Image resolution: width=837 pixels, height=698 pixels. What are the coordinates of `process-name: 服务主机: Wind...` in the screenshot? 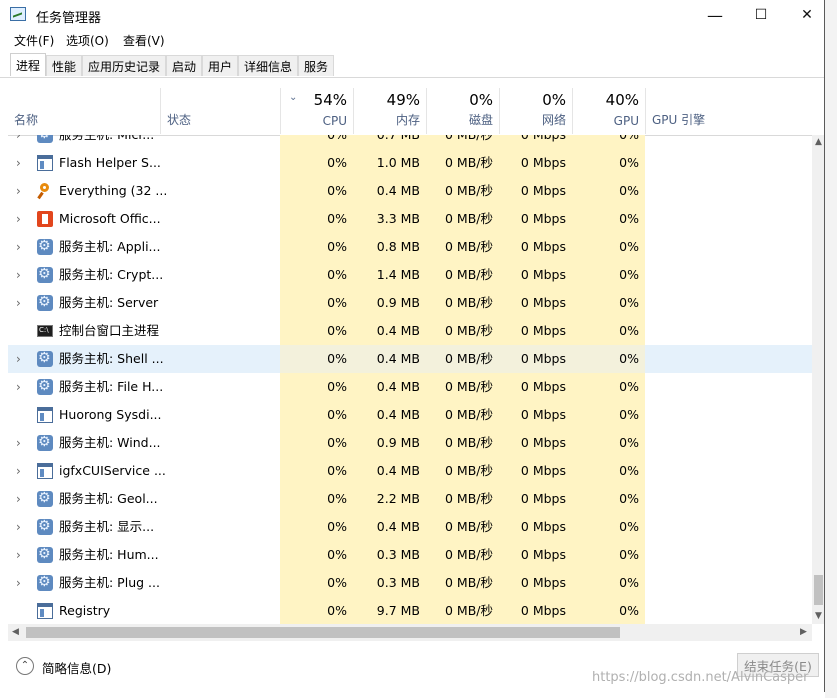 It's located at (110, 442).